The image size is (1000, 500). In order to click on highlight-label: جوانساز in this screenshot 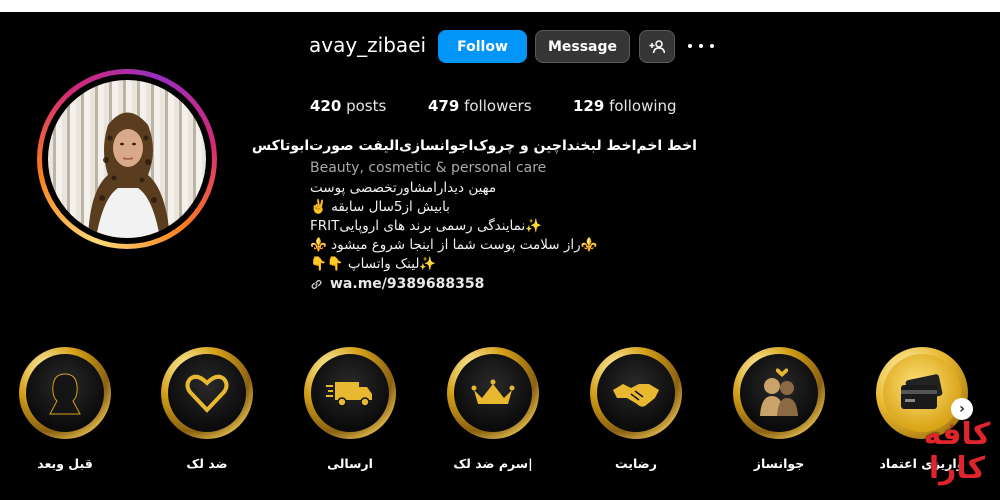, I will do `click(779, 463)`.